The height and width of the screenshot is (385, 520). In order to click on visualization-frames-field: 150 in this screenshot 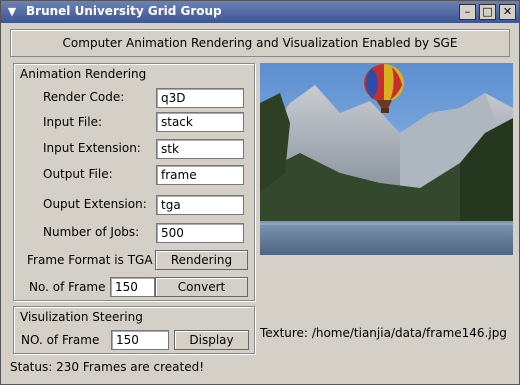, I will do `click(140, 340)`.